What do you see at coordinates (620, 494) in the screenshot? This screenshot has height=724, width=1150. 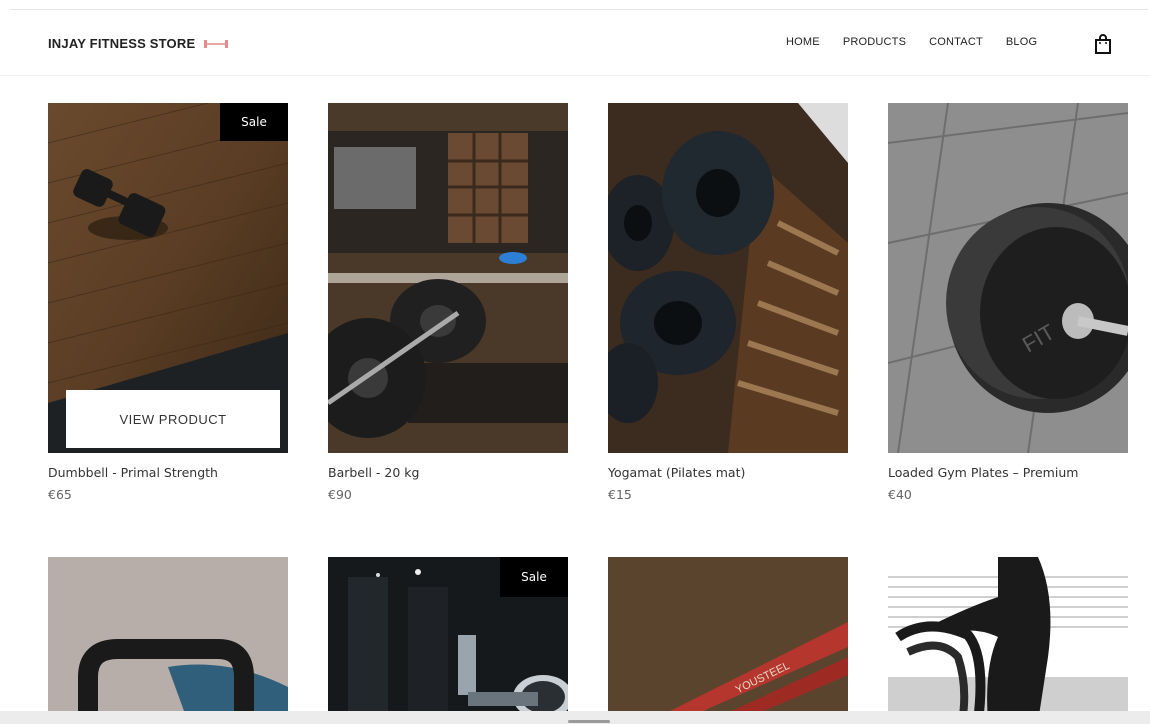 I see `product-price: €15` at bounding box center [620, 494].